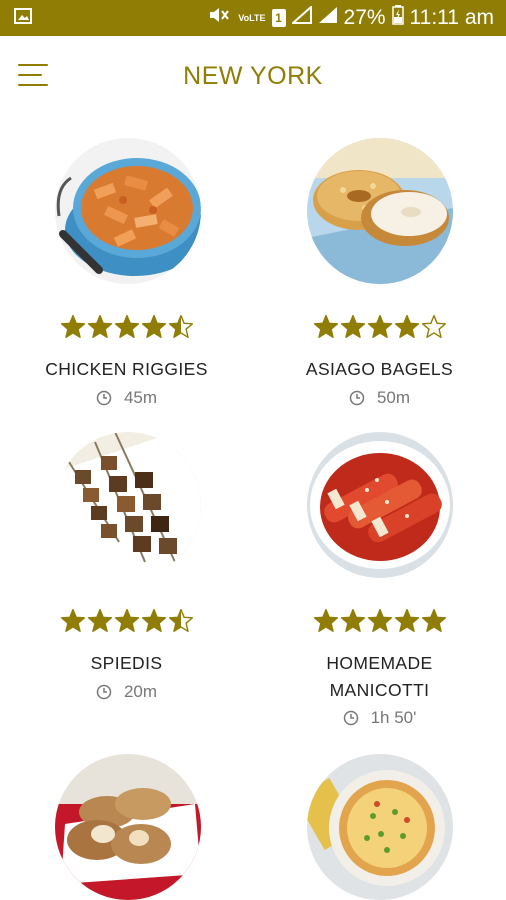 This screenshot has width=506, height=900. I want to click on recipe-time: 45m, so click(126, 398).